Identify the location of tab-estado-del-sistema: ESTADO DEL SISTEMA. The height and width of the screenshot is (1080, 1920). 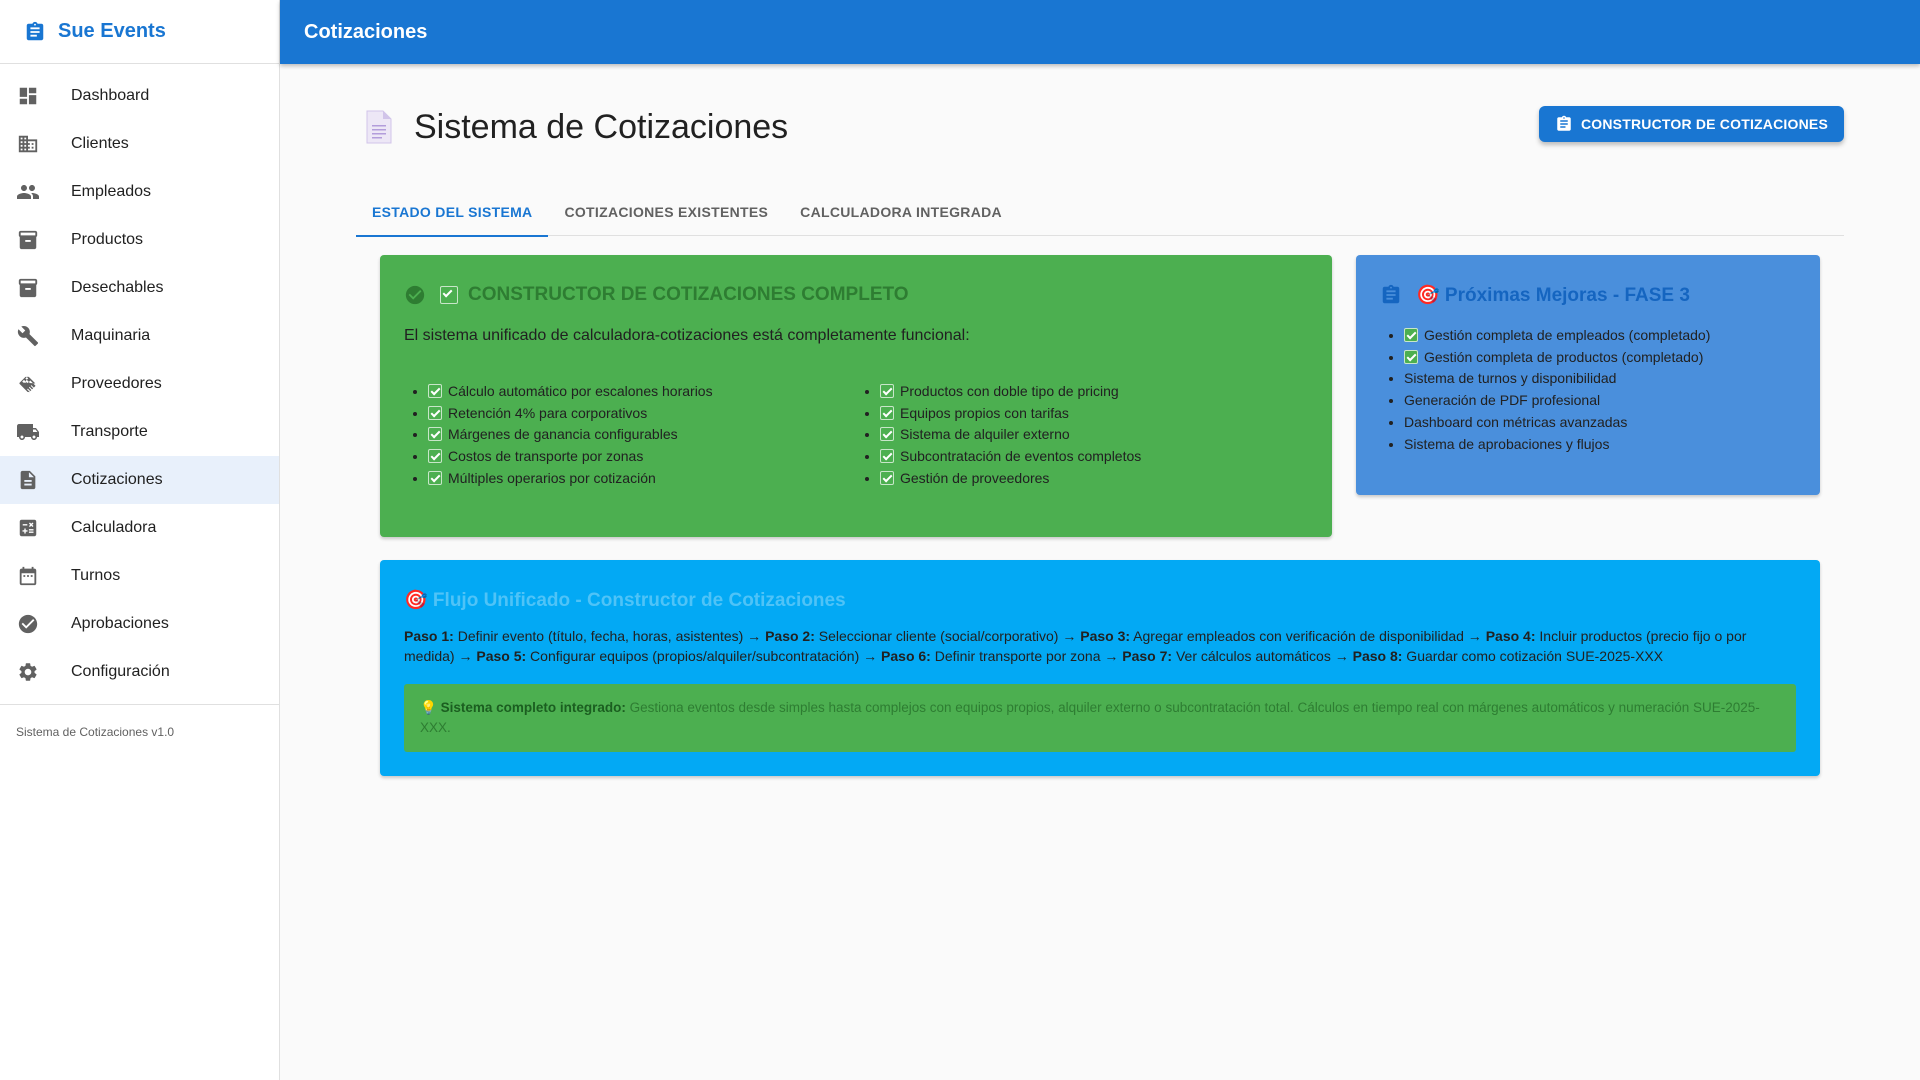
(452, 212).